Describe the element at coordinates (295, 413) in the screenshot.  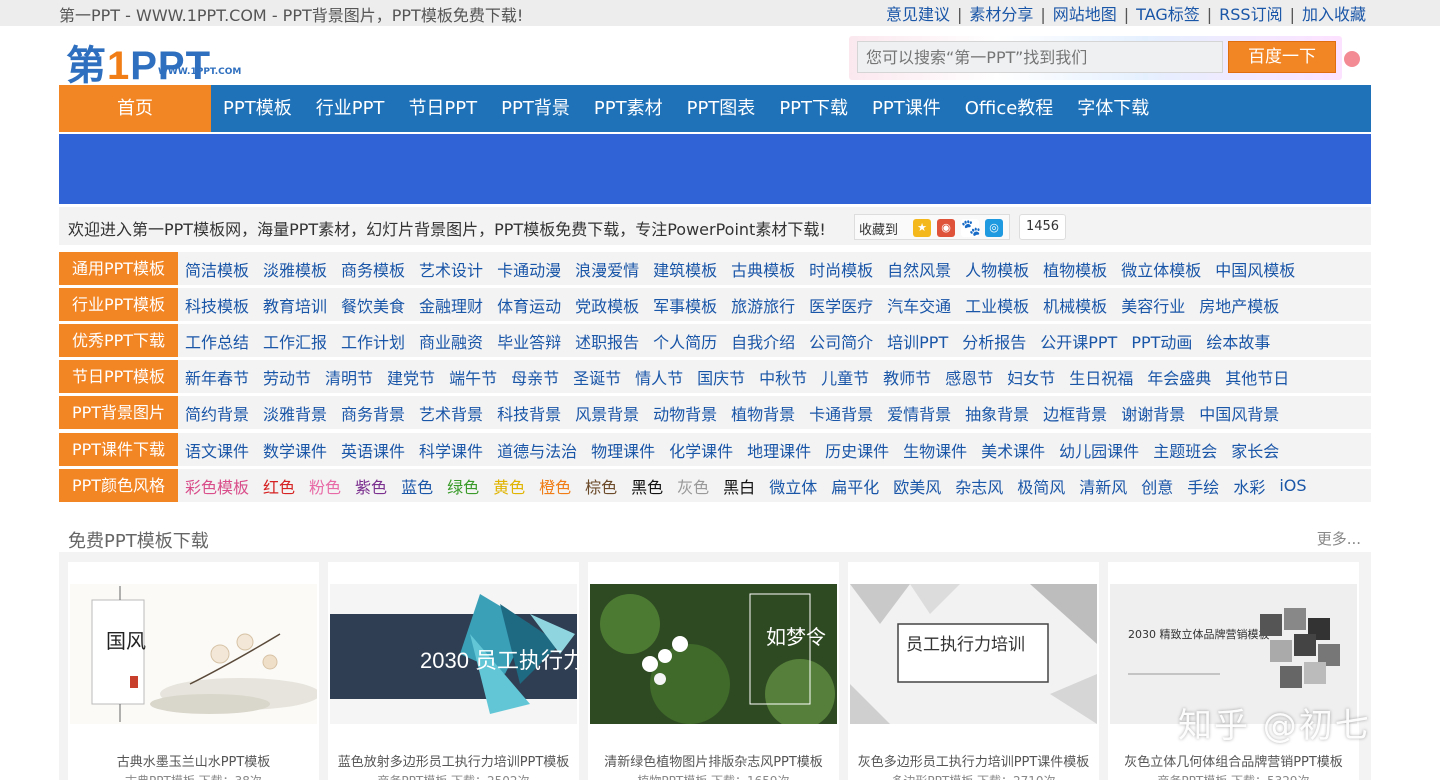
I see `category-link: 淡雅背景` at that location.